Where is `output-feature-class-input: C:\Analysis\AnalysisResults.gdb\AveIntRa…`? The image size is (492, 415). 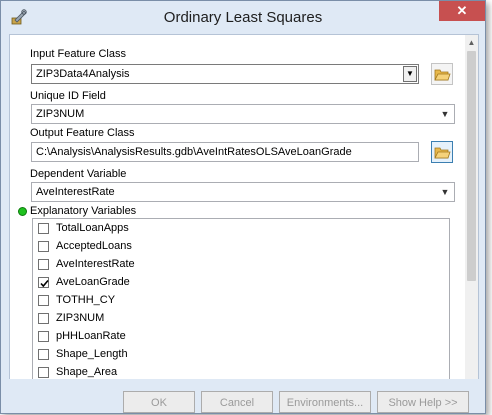
output-feature-class-input: C:\Analysis\AnalysisResults.gdb\AveIntRa… is located at coordinates (225, 152).